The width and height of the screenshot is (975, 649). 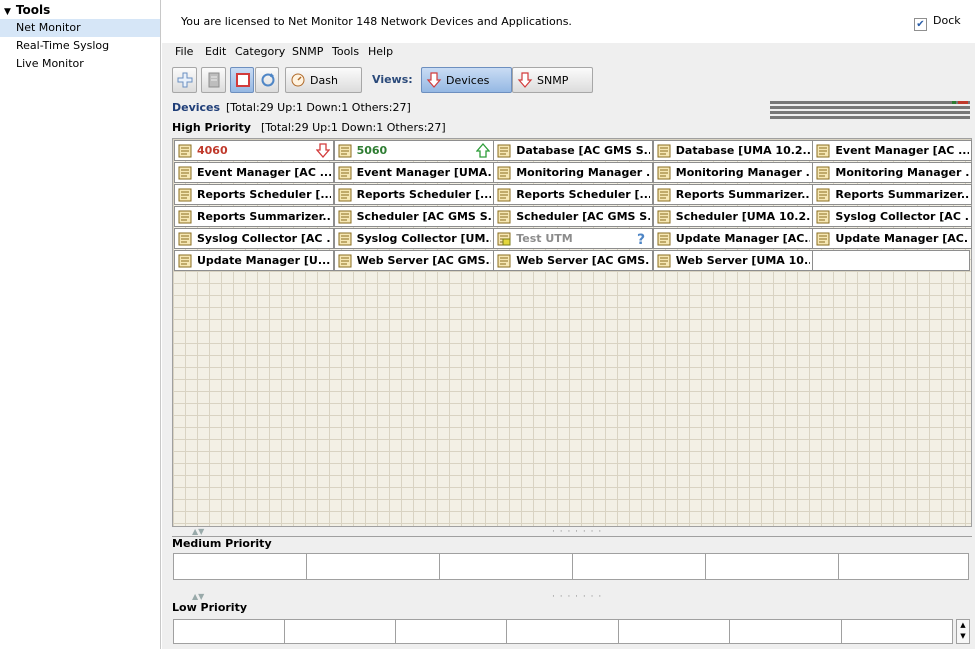 I want to click on properties-button, so click(x=213, y=80).